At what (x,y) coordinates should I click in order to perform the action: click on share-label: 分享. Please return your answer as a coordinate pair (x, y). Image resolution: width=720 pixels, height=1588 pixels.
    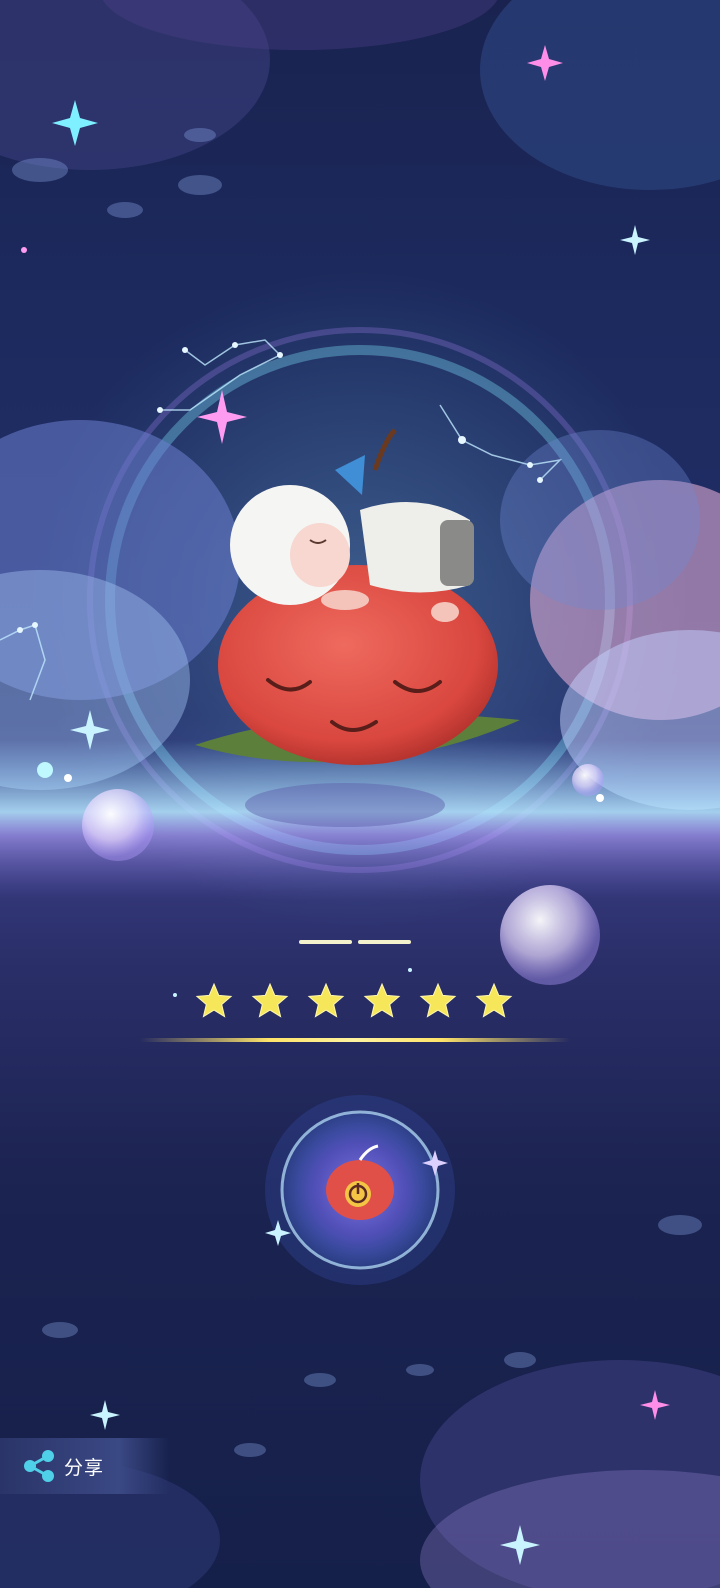
    Looking at the image, I should click on (84, 1467).